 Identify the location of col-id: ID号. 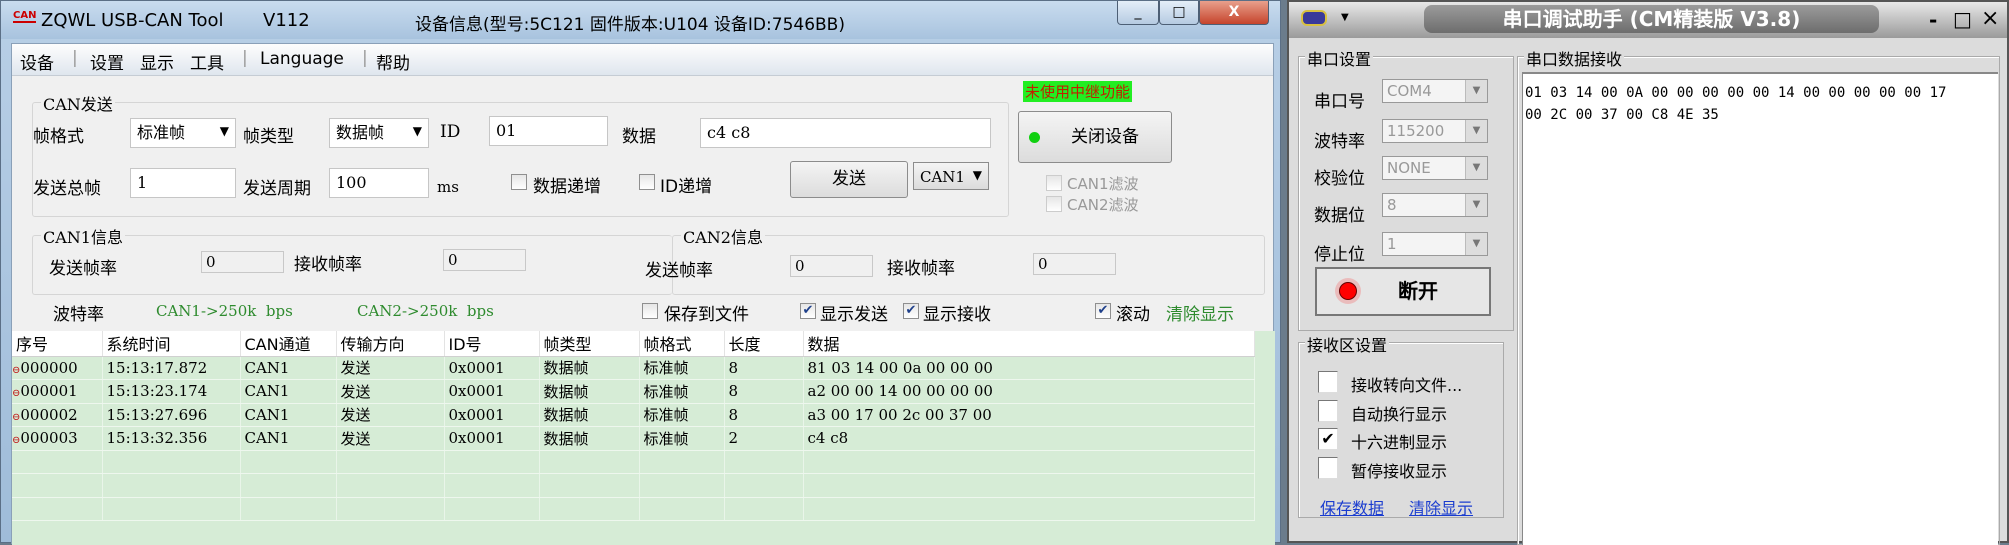
(492, 344).